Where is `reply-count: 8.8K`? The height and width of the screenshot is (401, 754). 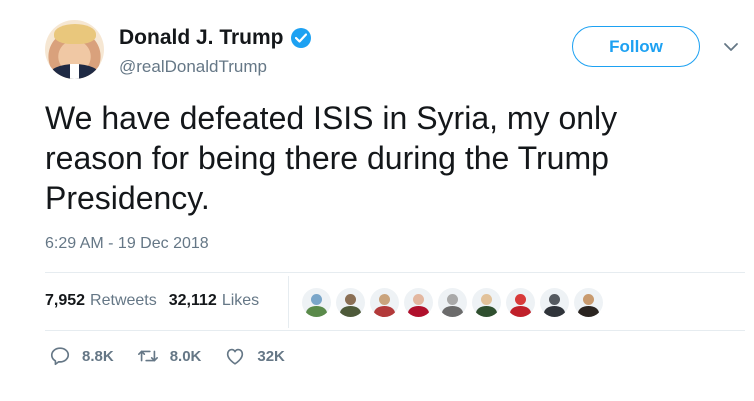
reply-count: 8.8K is located at coordinates (98, 356).